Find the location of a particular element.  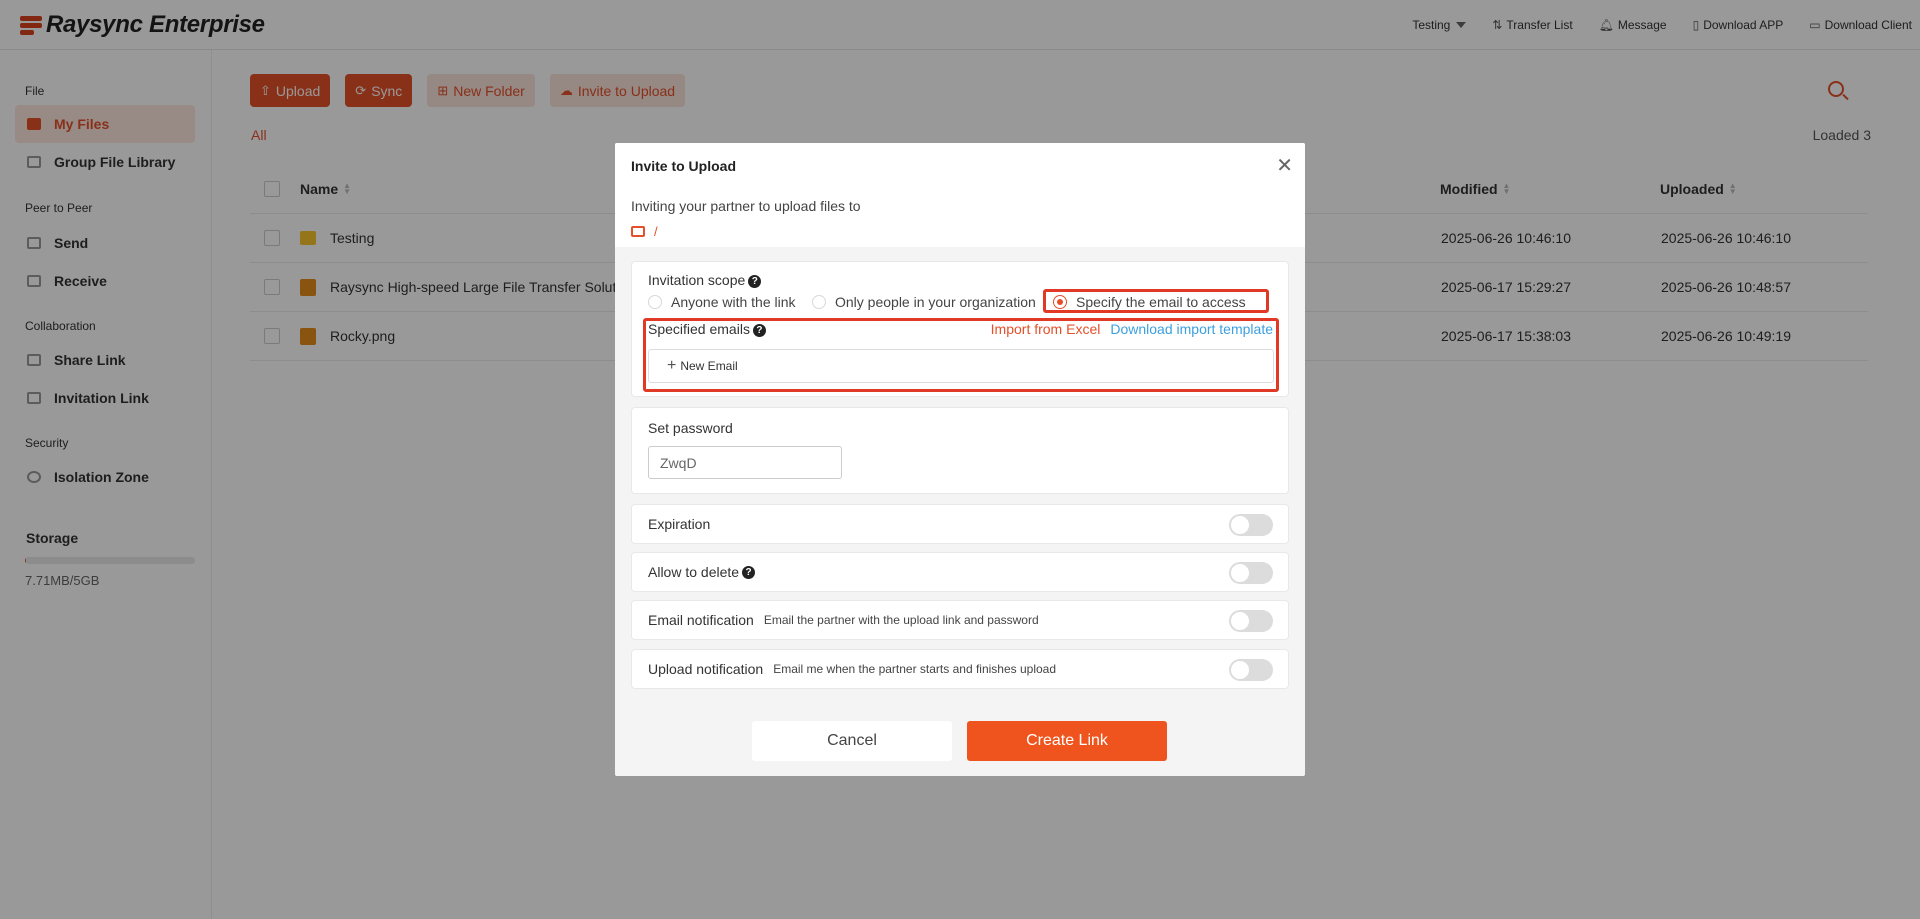

email-notification-label: Email notification is located at coordinates (701, 620).